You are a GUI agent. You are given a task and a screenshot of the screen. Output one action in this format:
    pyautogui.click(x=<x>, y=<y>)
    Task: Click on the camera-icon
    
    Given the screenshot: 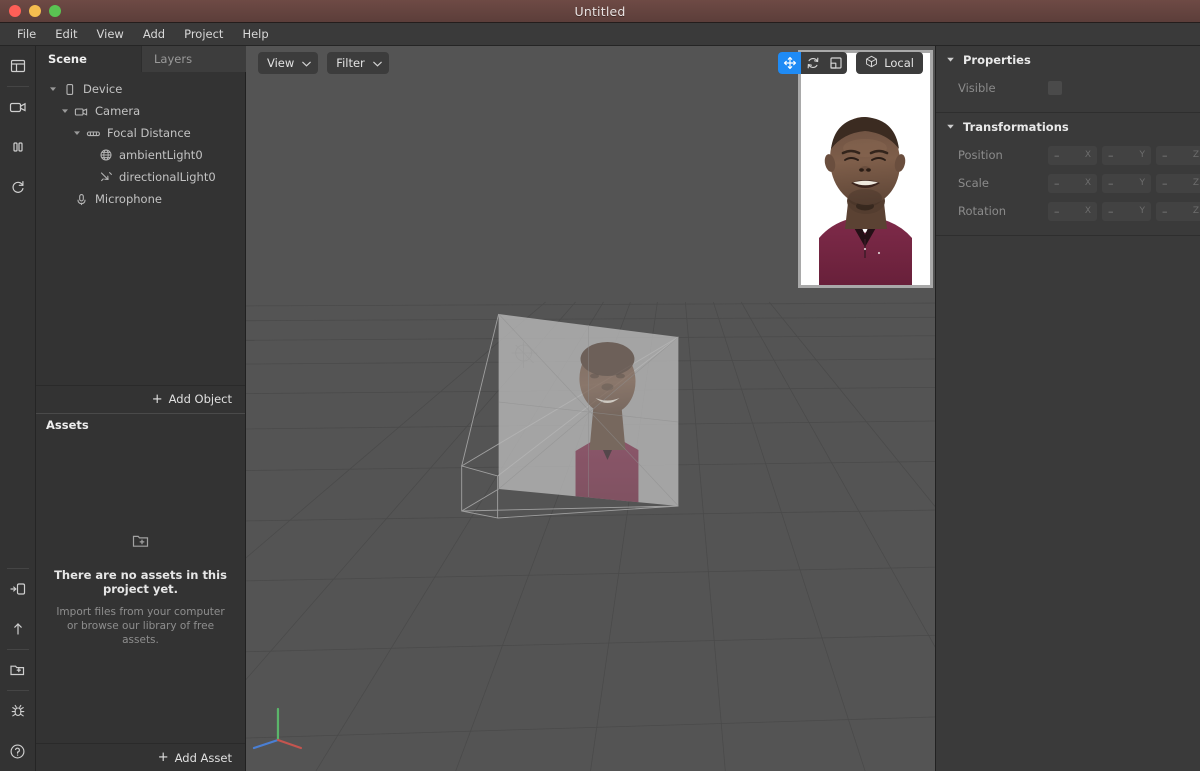 What is the action you would take?
    pyautogui.click(x=81, y=111)
    